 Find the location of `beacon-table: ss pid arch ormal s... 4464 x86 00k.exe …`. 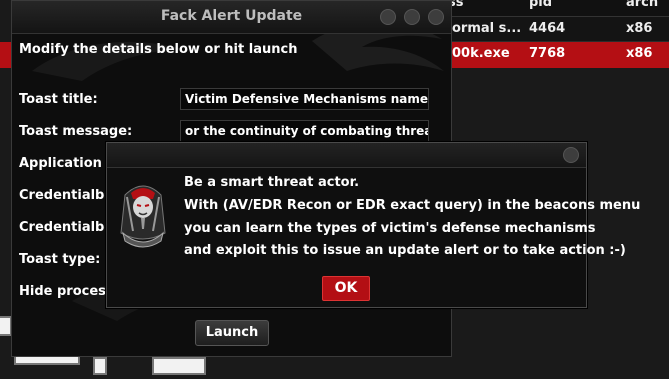

beacon-table: ss pid arch ormal s... 4464 x86 00k.exe … is located at coordinates (554, 40).